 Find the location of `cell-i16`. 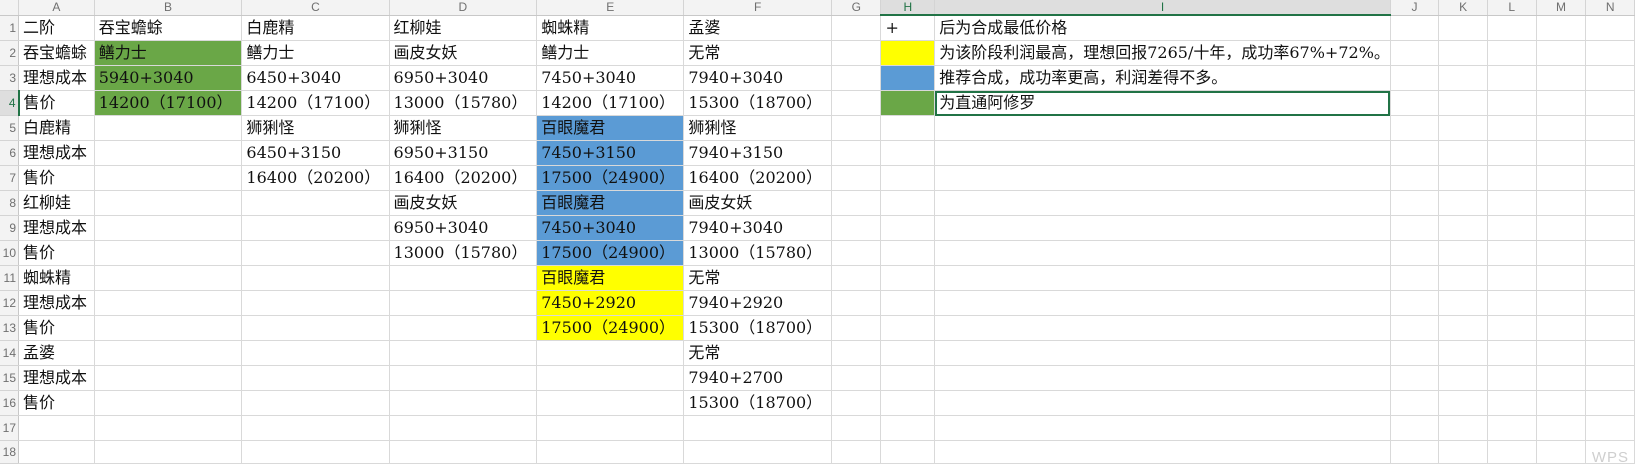

cell-i16 is located at coordinates (1162, 403).